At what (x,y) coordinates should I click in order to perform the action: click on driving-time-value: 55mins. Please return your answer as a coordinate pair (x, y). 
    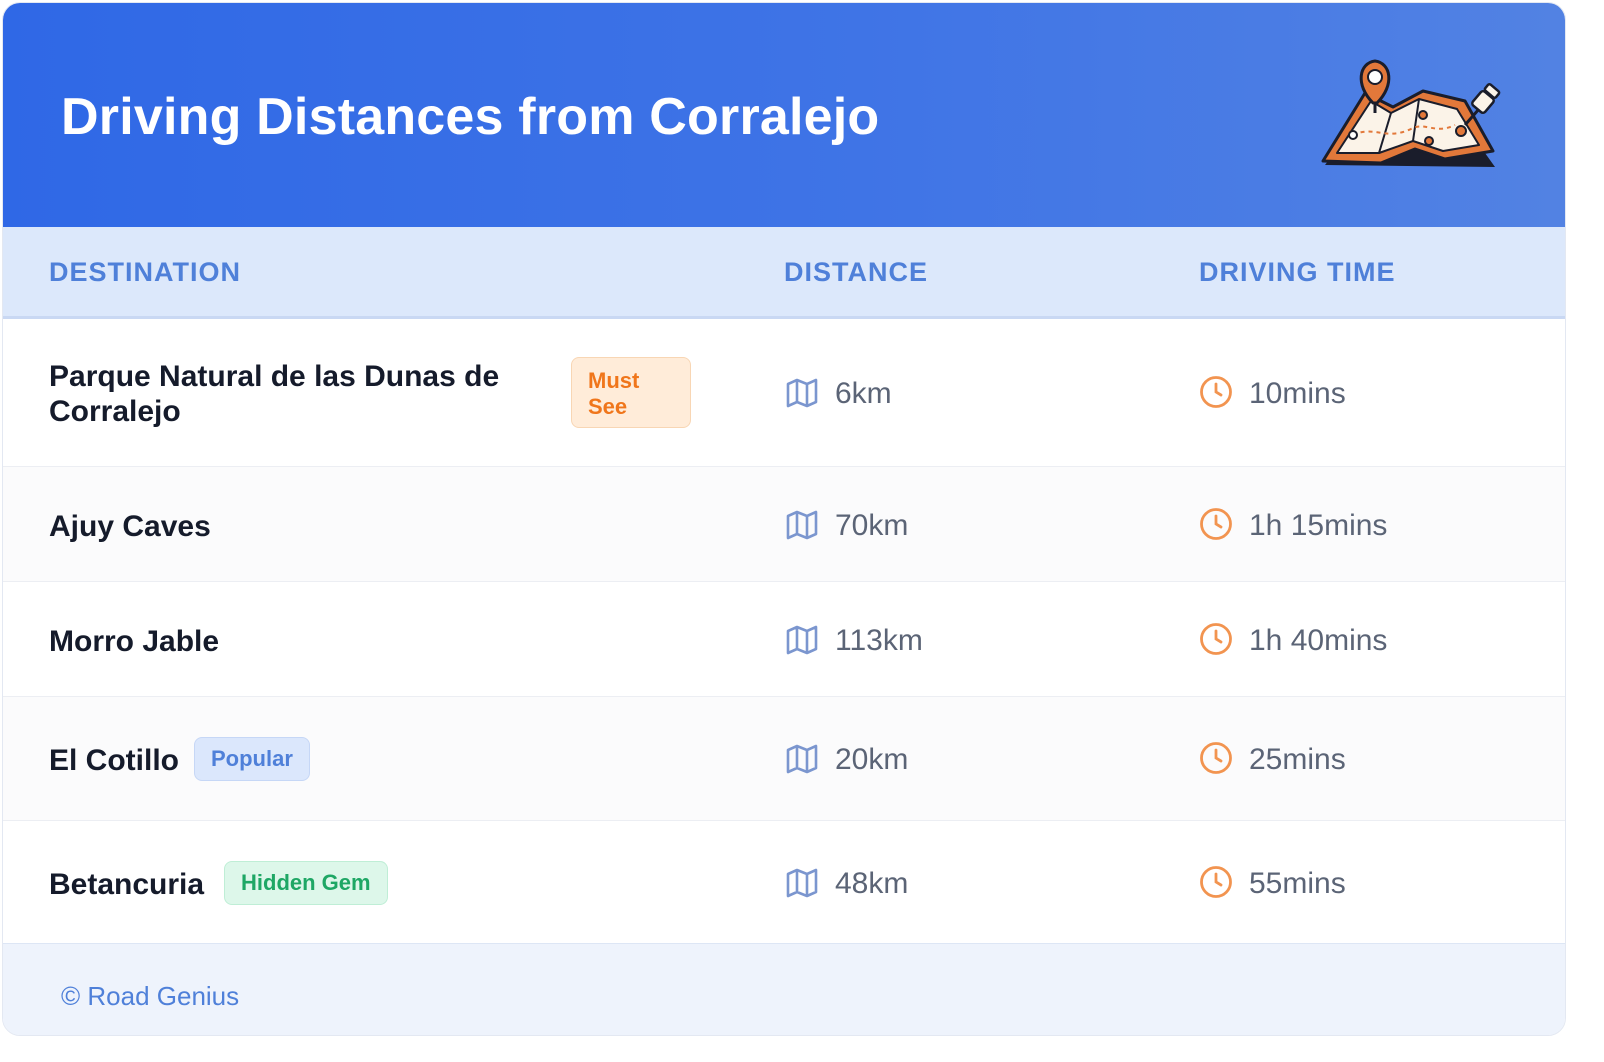
    Looking at the image, I should click on (1297, 883).